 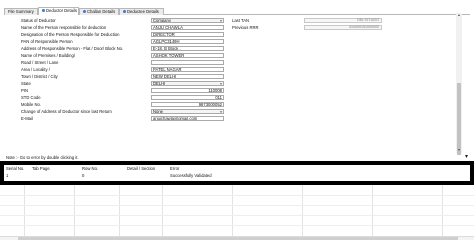 I want to click on previous-rrr-label: Previous RRR, so click(x=245, y=27).